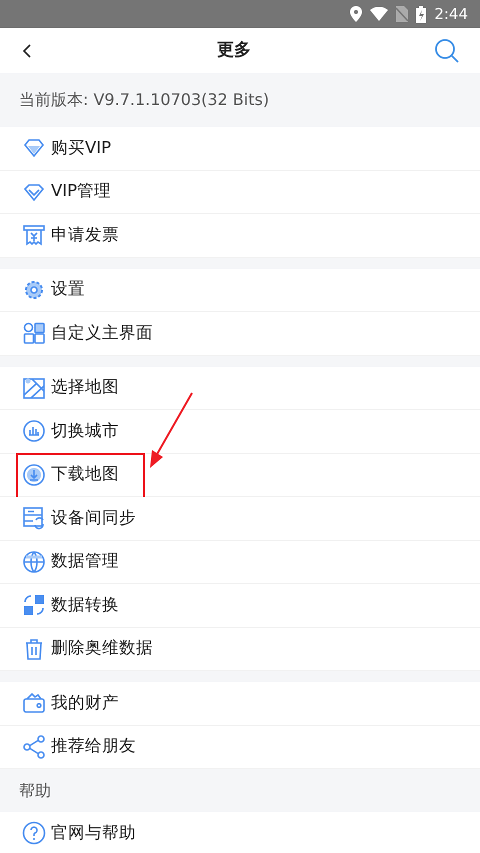 The image size is (480, 853). Describe the element at coordinates (240, 192) in the screenshot. I see `menu-item: VIP管理` at that location.